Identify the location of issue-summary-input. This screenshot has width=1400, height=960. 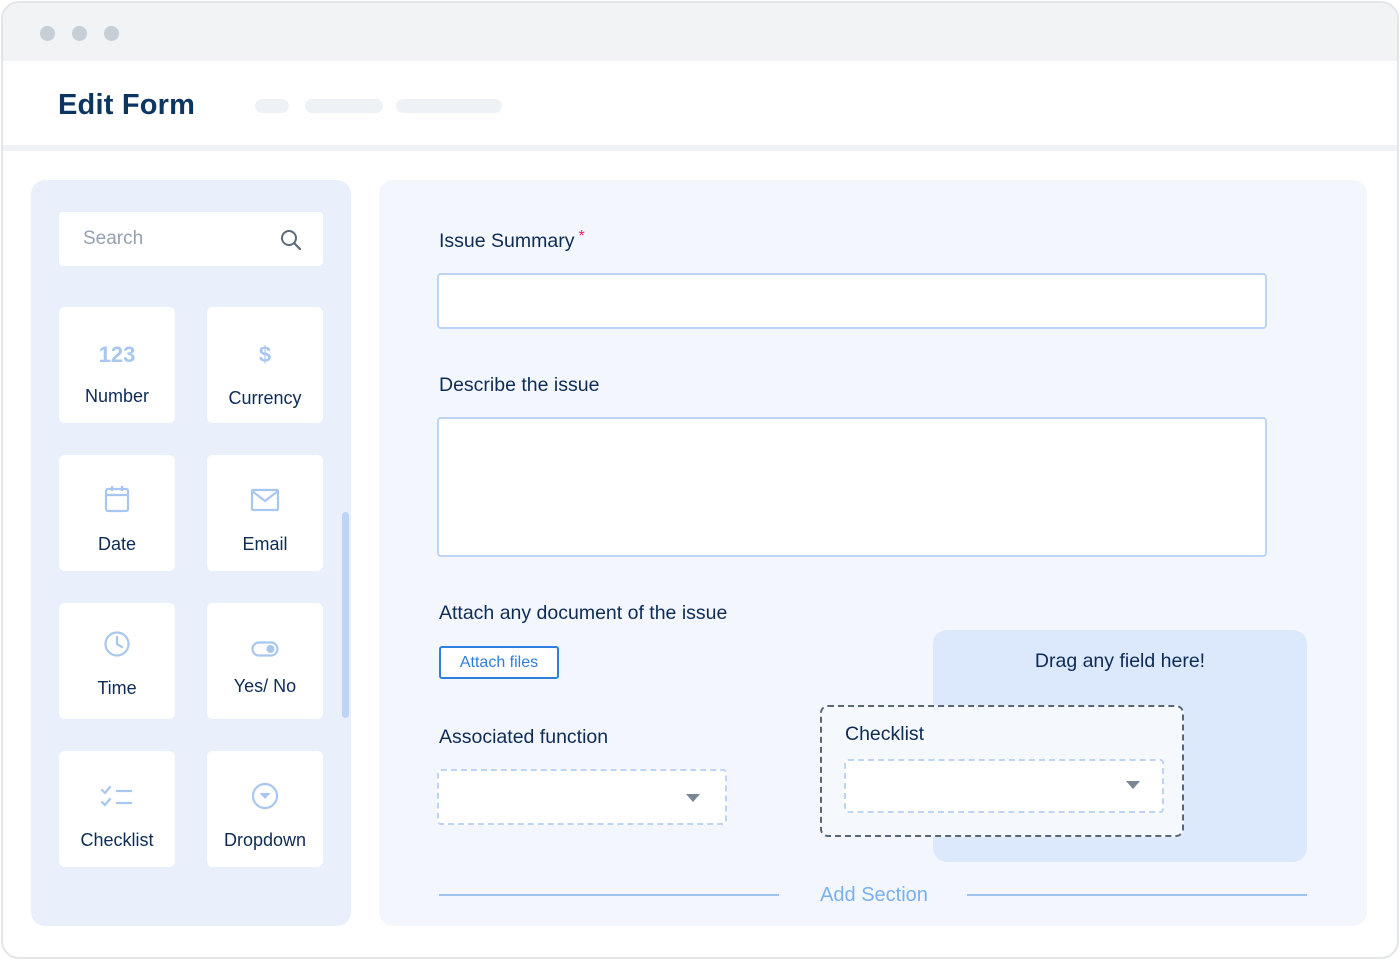
(852, 301).